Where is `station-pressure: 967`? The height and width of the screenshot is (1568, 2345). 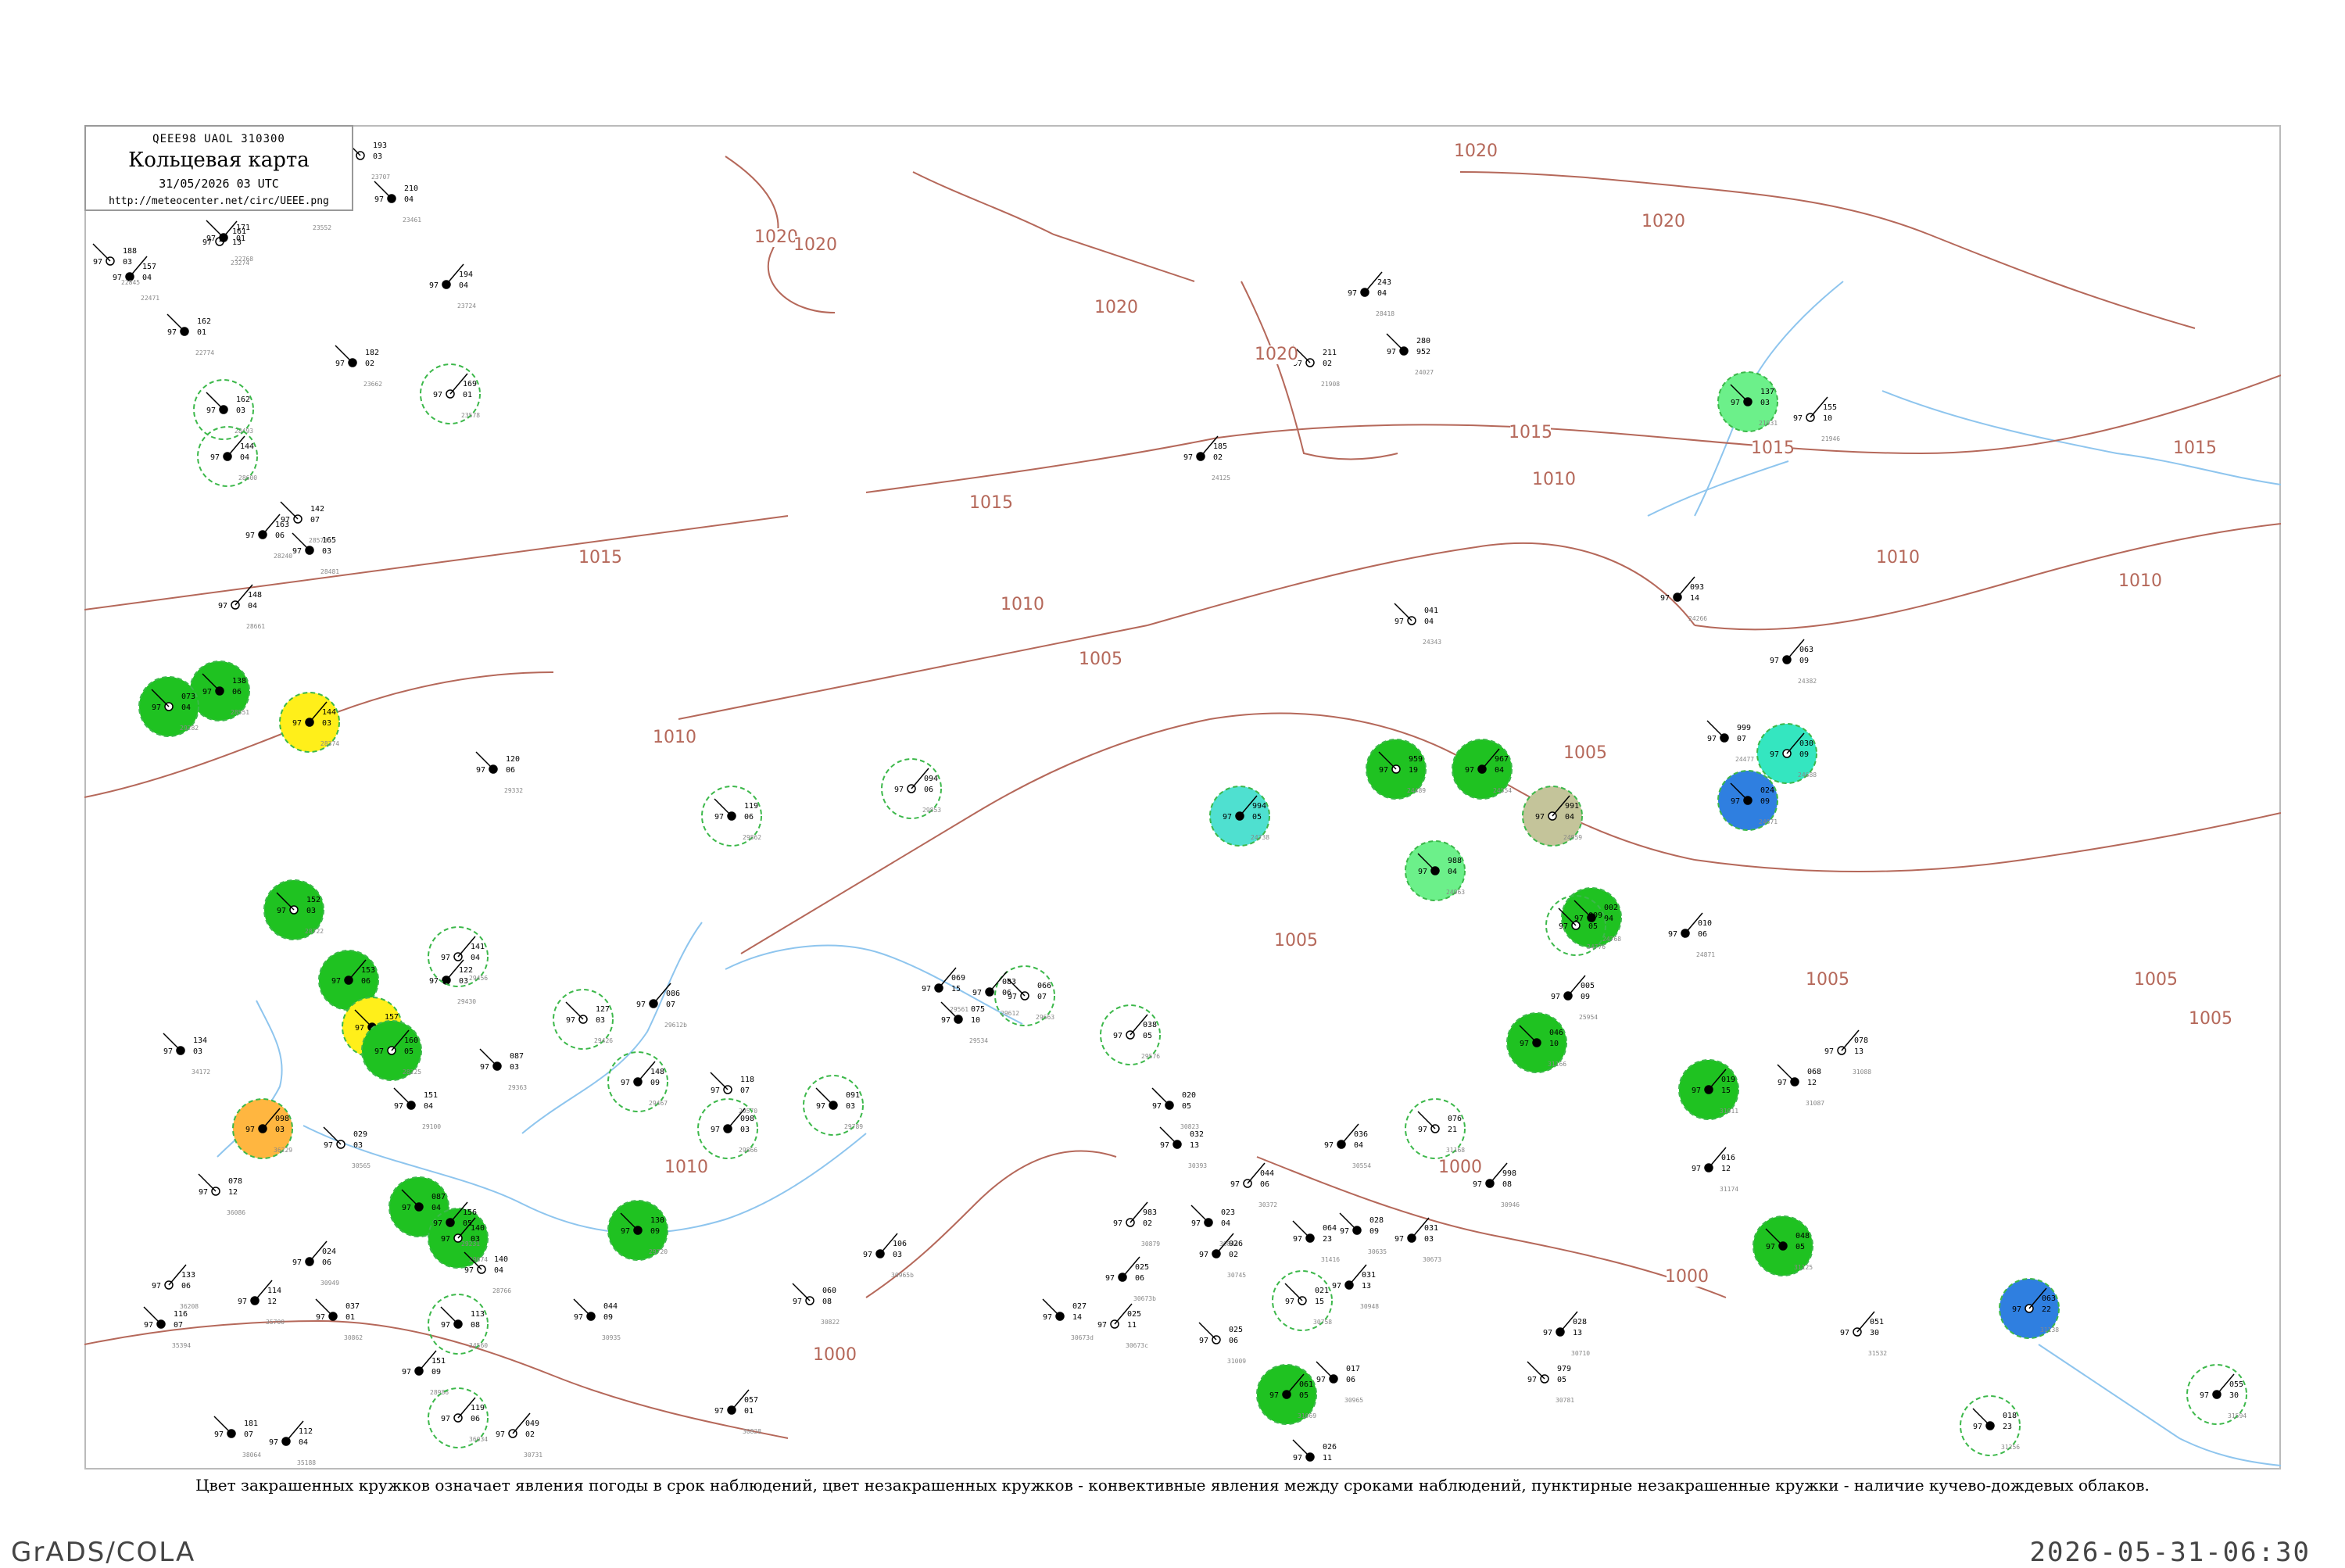
station-pressure: 967 is located at coordinates (1502, 759).